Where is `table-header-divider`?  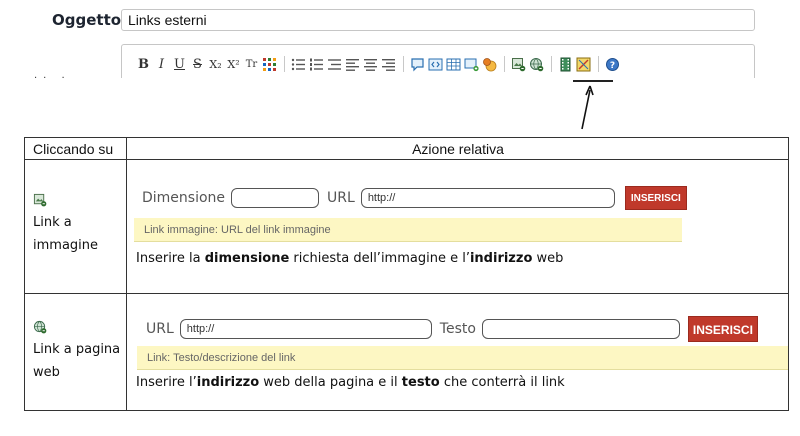 table-header-divider is located at coordinates (406, 159).